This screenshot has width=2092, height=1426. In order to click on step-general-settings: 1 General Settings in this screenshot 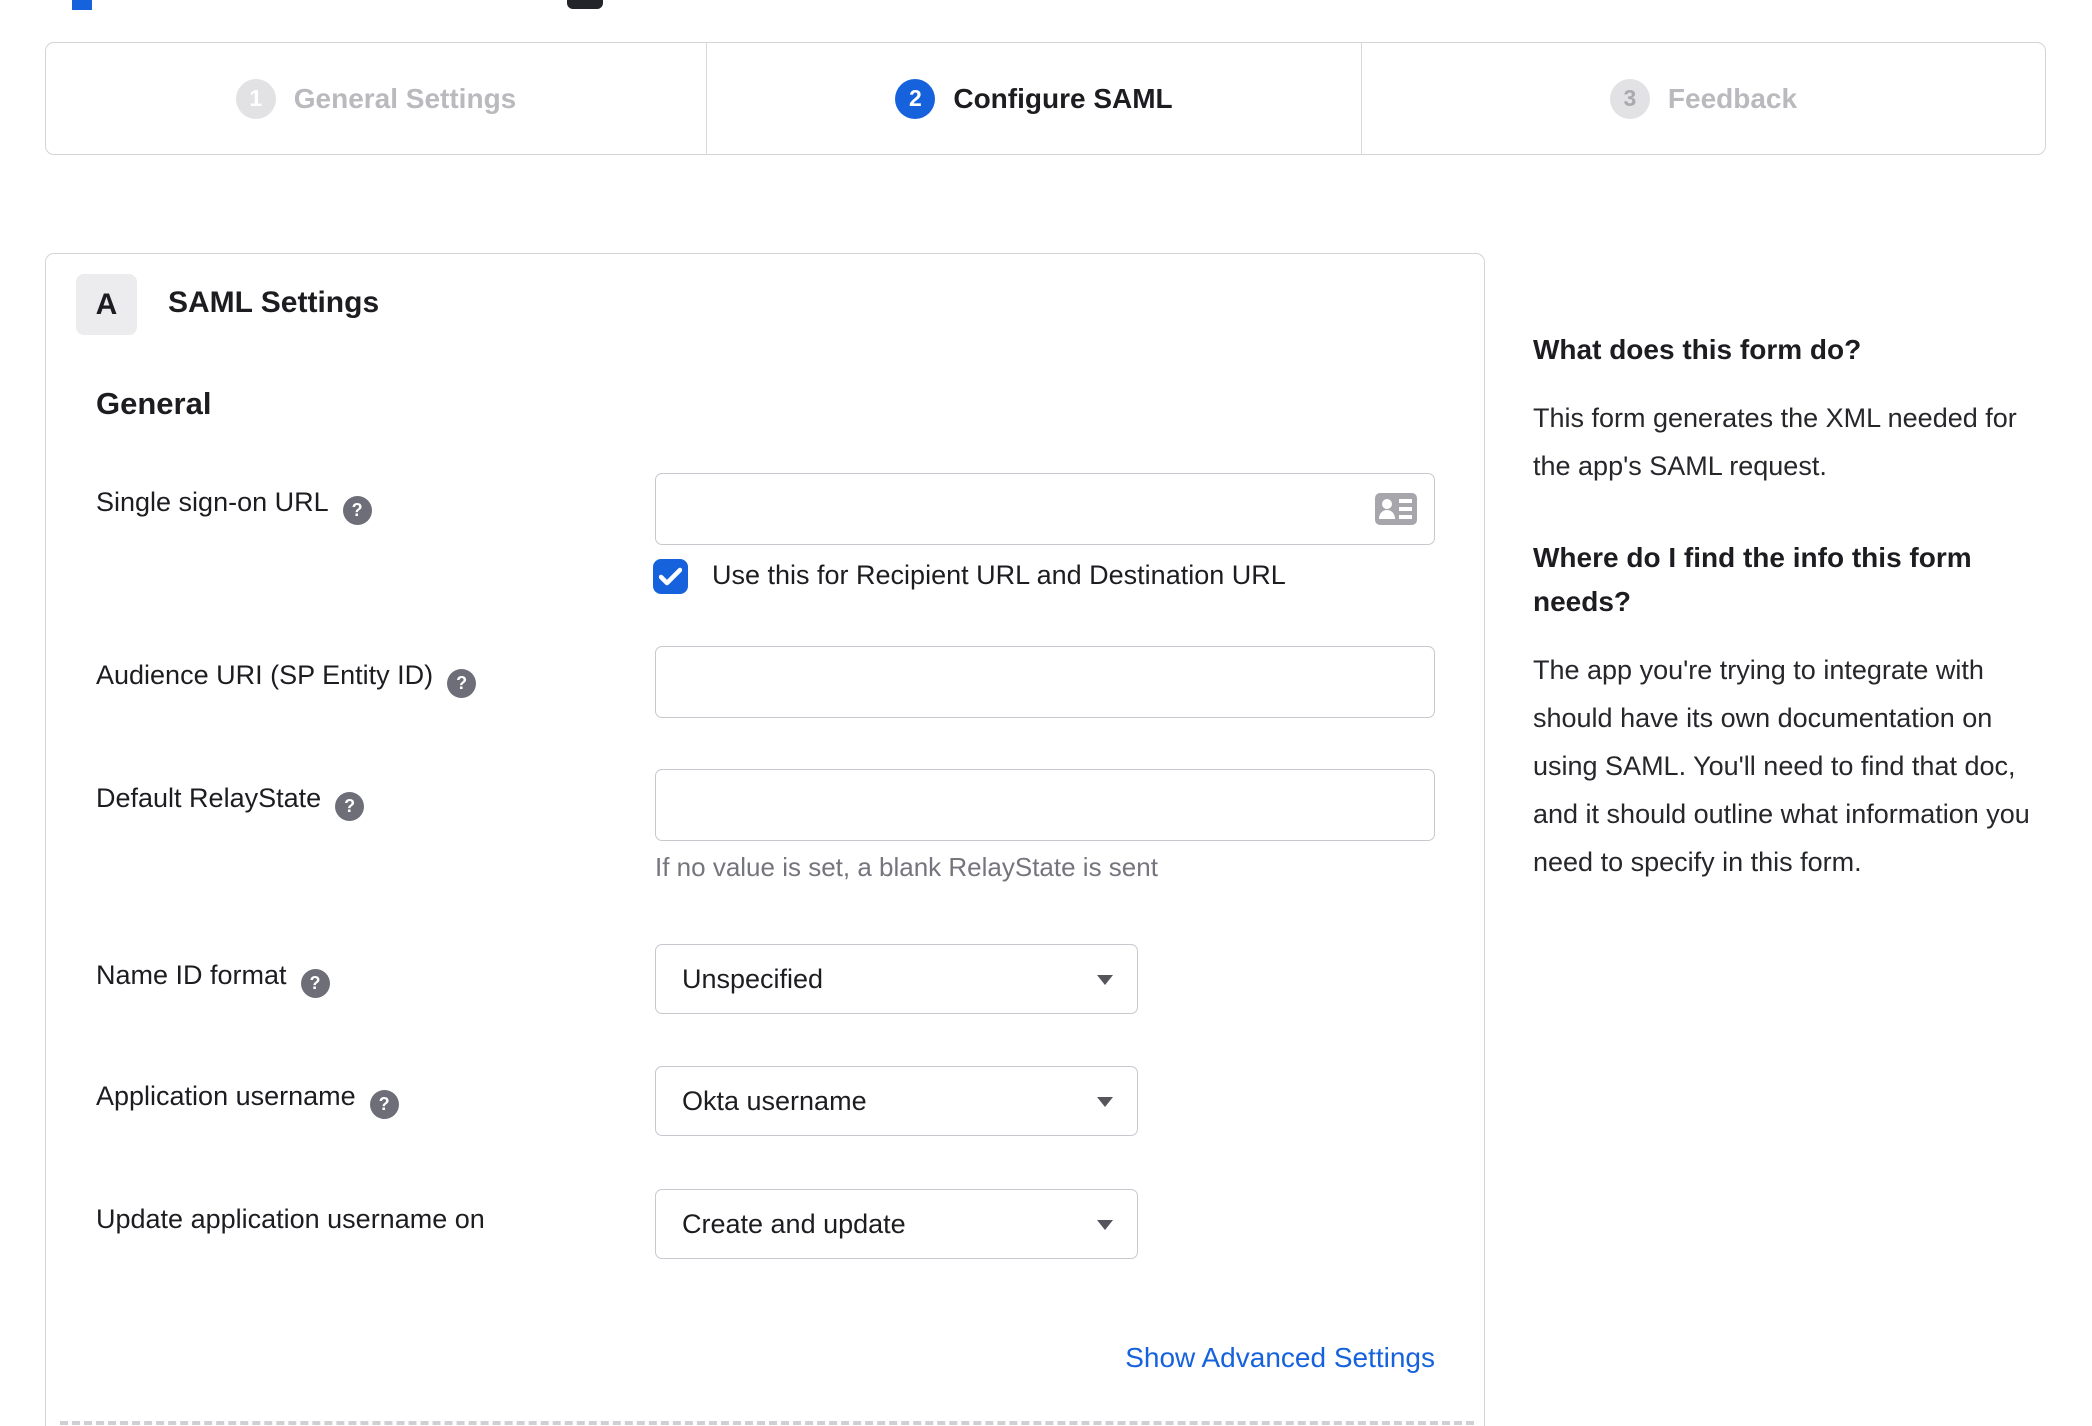, I will do `click(376, 98)`.